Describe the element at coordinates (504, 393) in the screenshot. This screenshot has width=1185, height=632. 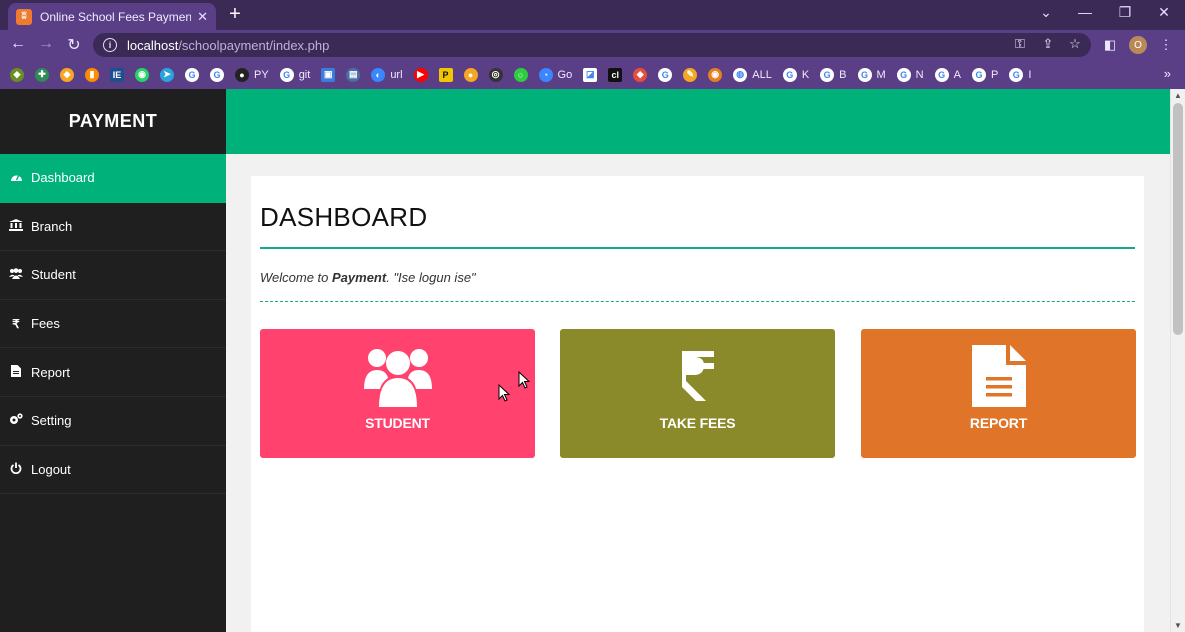
I see `mouse-cursor-icon` at that location.